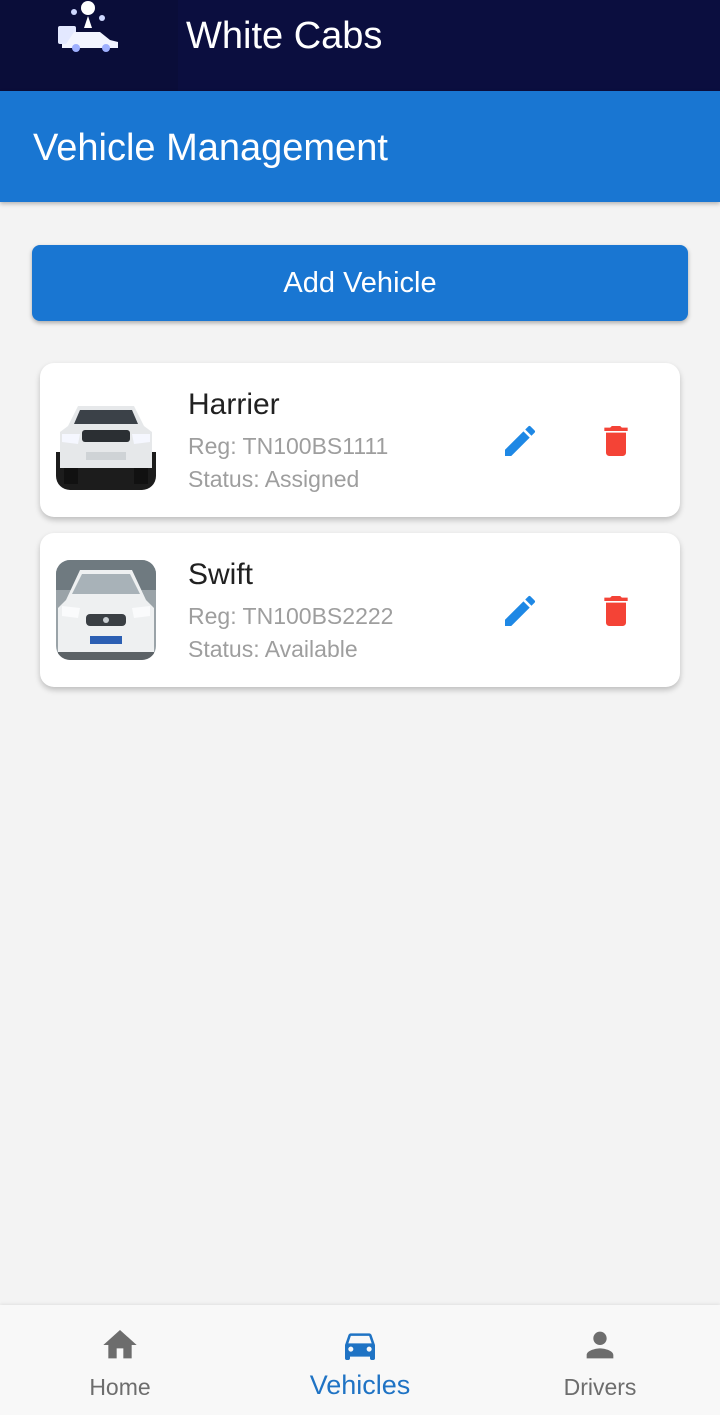  I want to click on home-icon, so click(120, 1344).